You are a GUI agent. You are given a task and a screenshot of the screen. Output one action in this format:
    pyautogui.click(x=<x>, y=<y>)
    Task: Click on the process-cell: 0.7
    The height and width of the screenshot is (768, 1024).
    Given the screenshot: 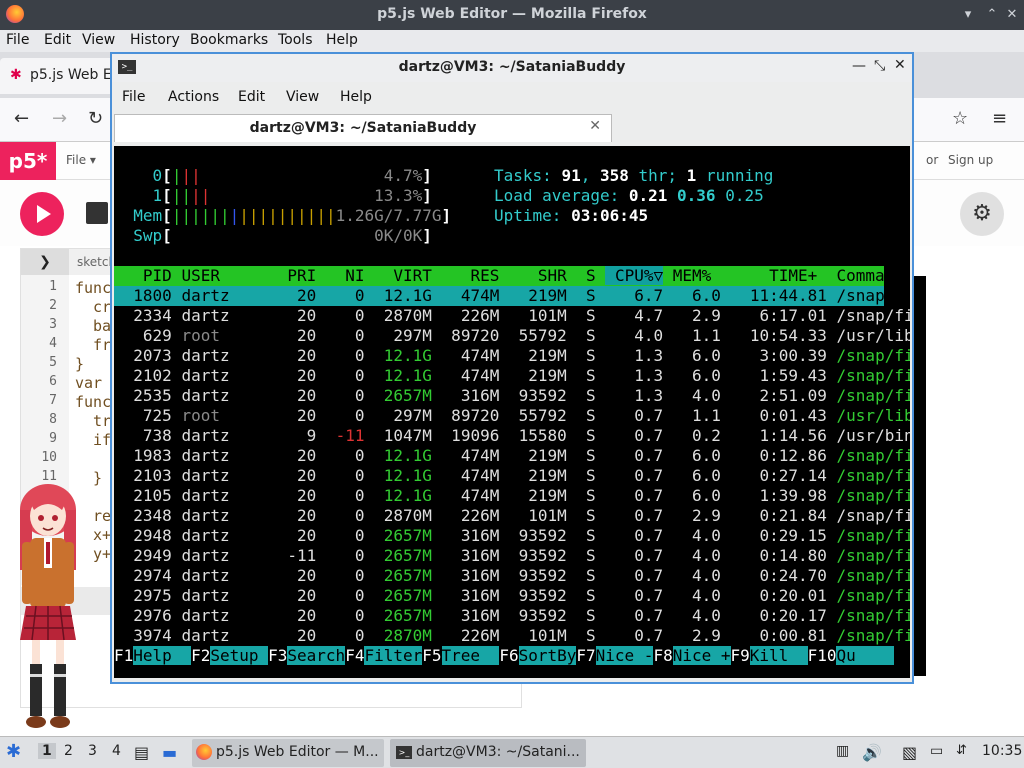 What is the action you would take?
    pyautogui.click(x=639, y=455)
    